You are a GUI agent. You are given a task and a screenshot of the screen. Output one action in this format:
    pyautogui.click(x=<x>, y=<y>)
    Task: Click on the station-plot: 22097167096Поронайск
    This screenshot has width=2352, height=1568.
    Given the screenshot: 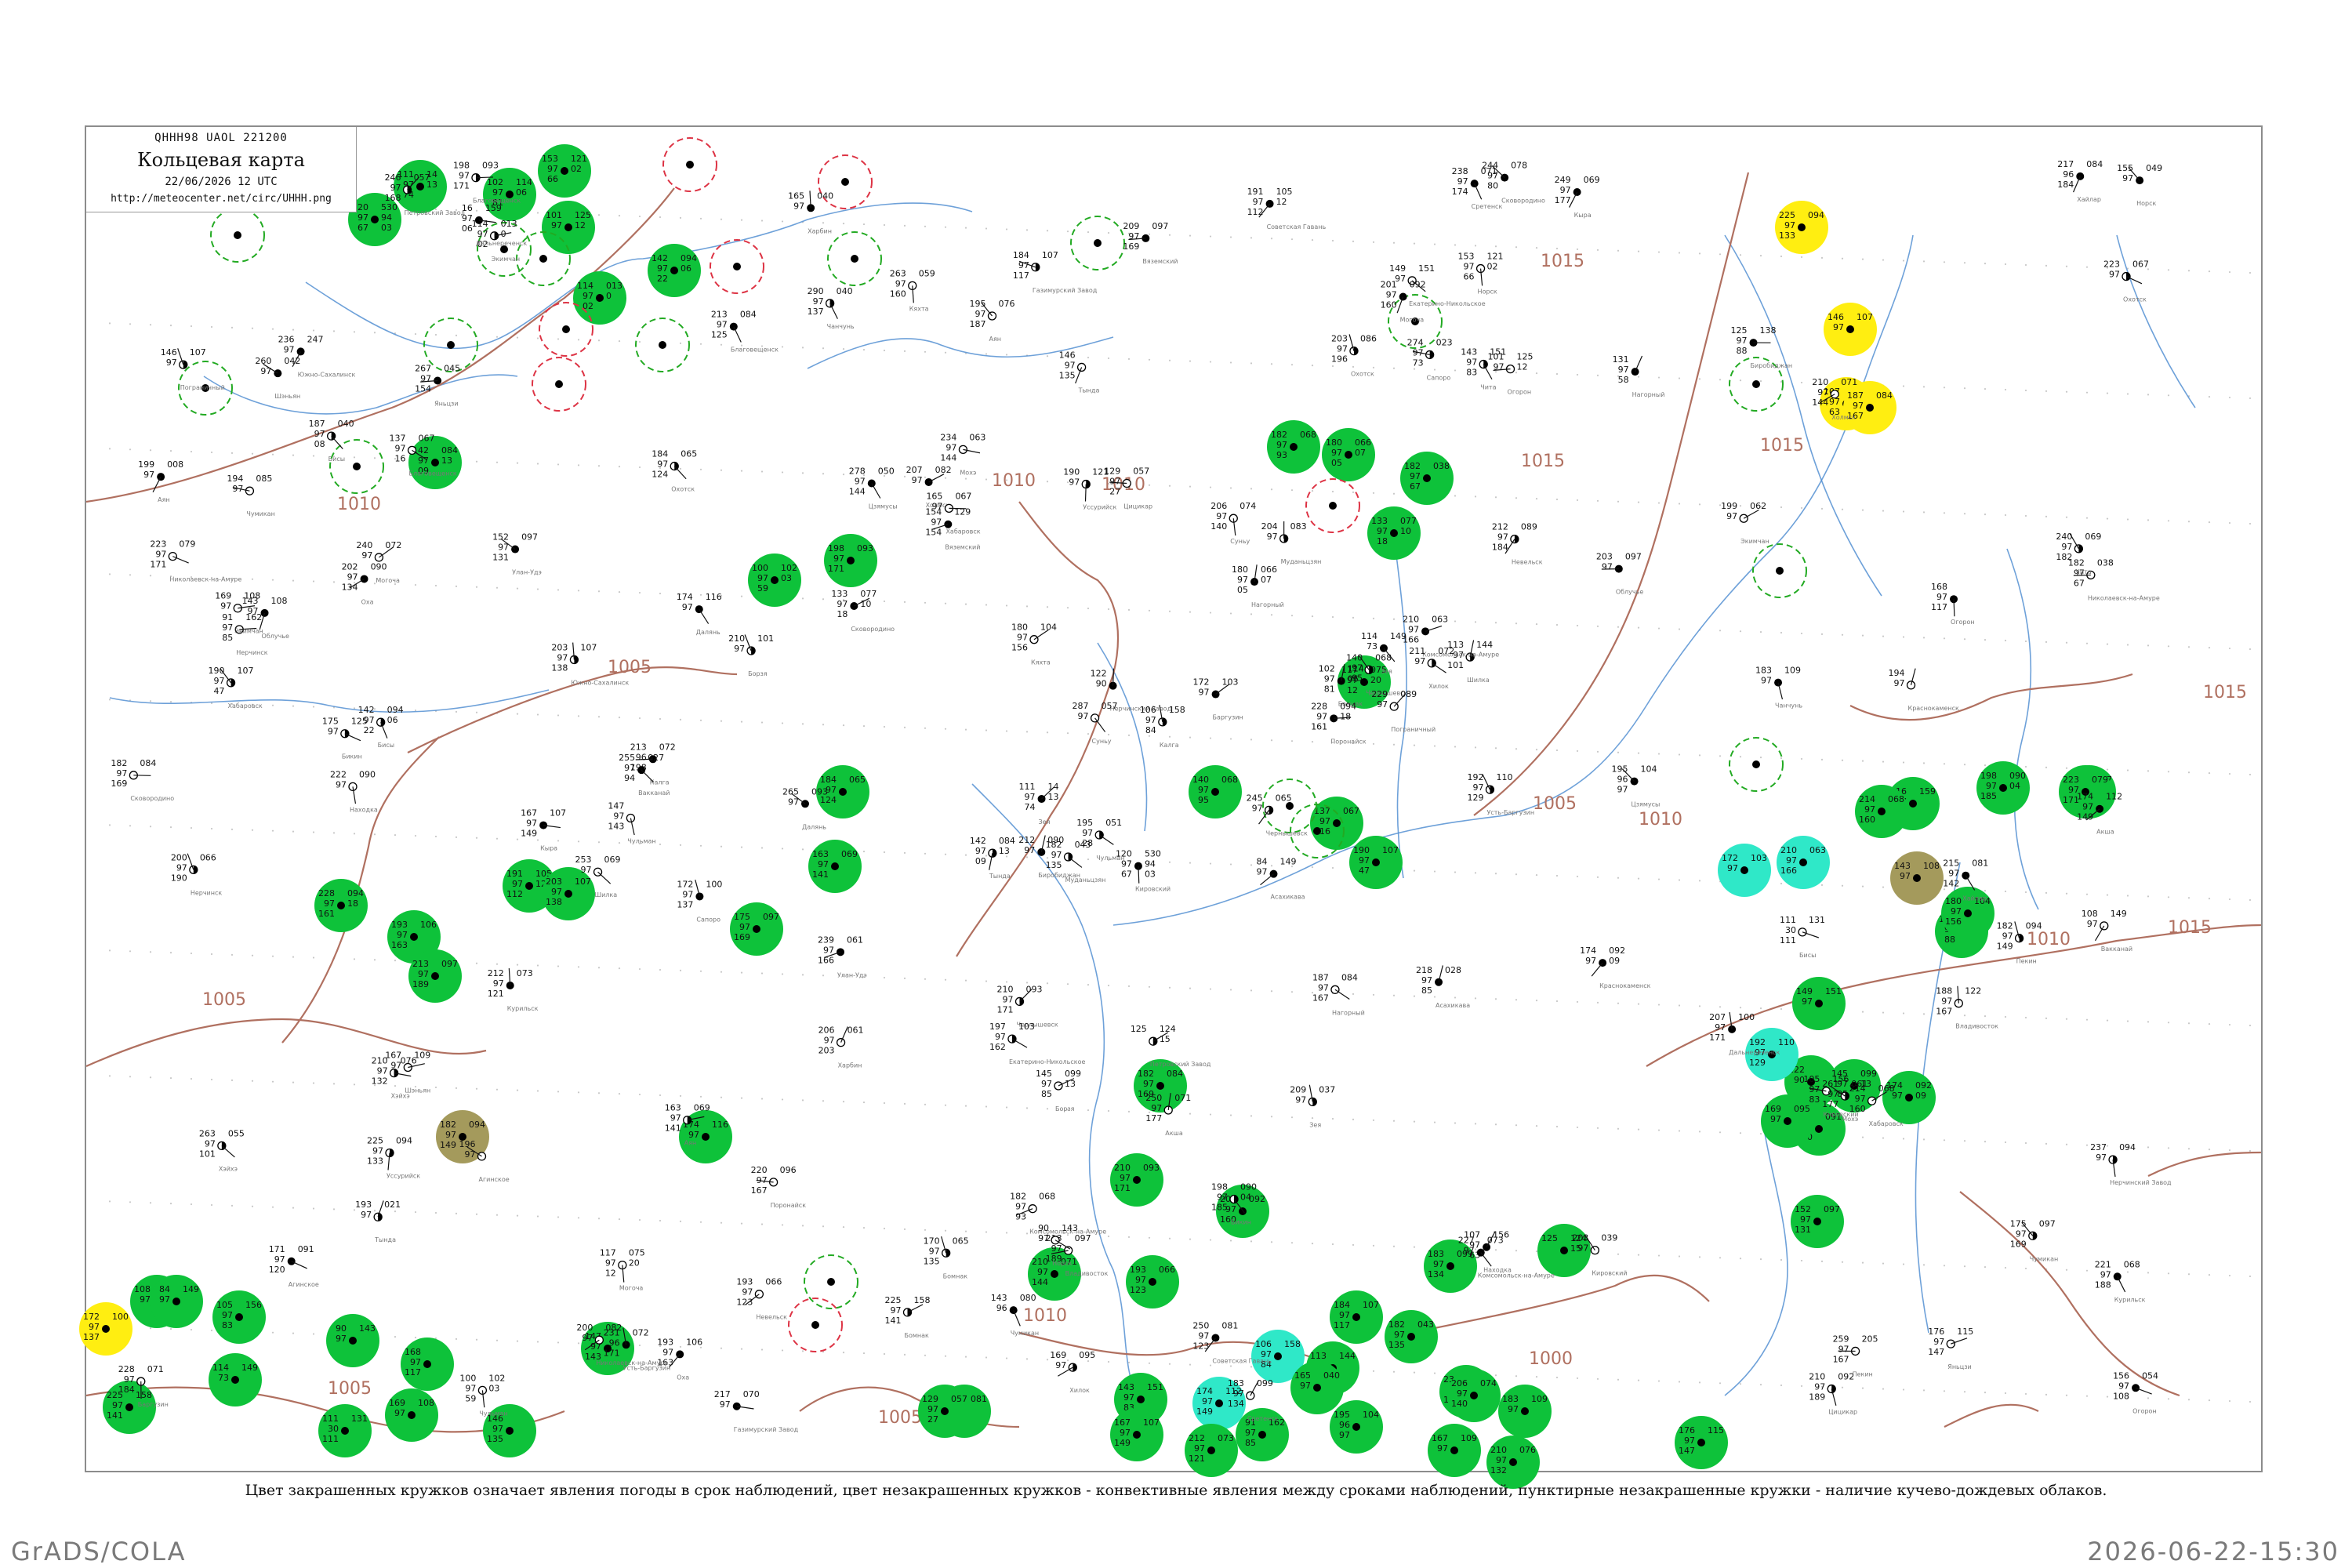 What is the action you would take?
    pyautogui.click(x=779, y=1187)
    